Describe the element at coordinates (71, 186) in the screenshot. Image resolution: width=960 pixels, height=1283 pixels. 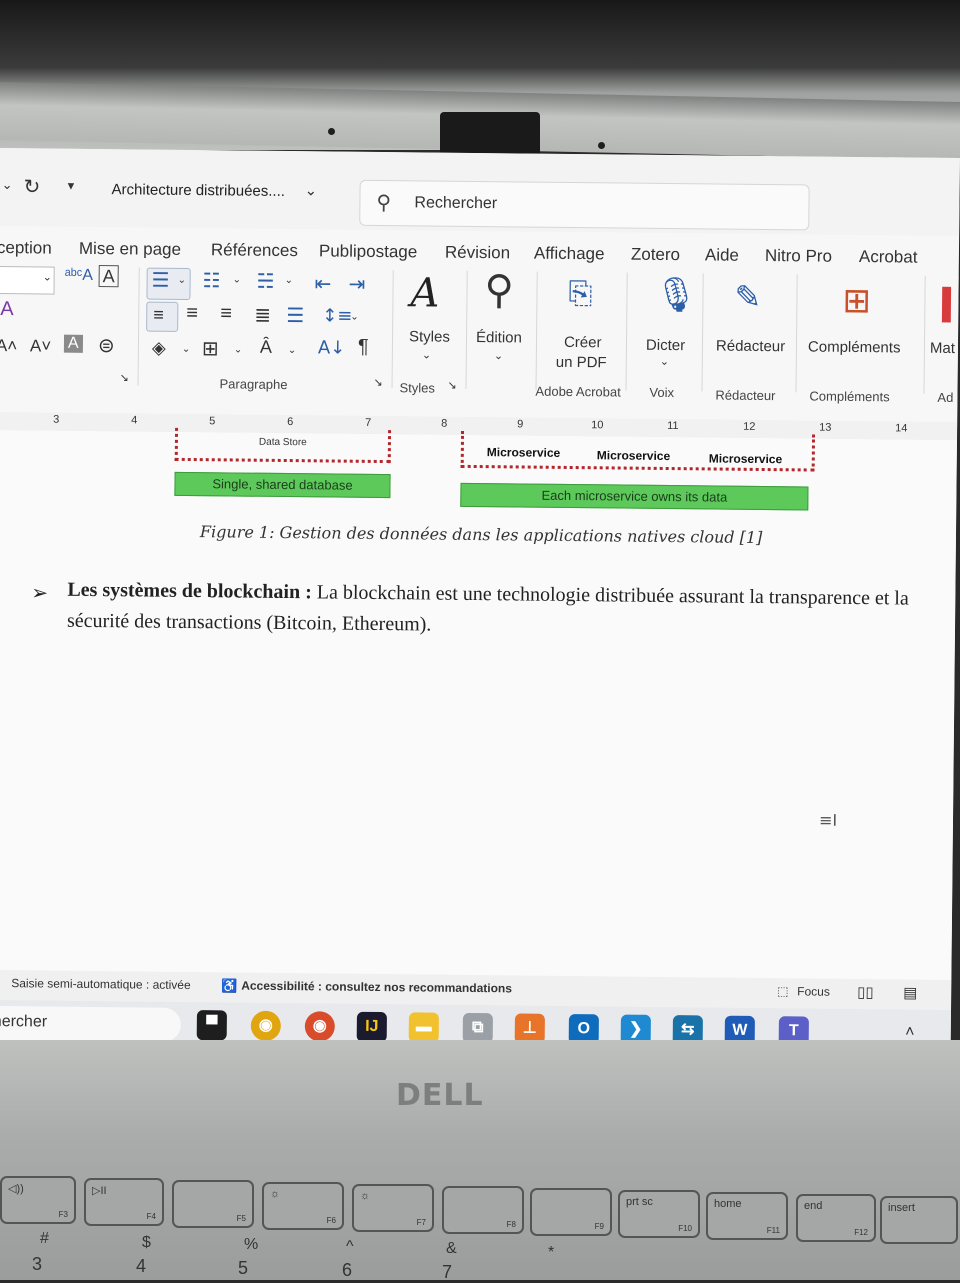
I see `customize-toolbar-icon: ▾` at that location.